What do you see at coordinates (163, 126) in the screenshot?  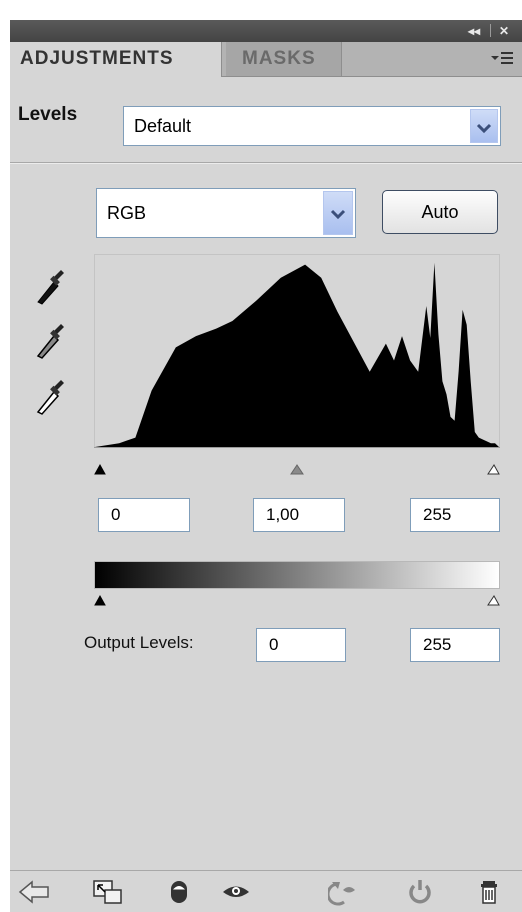 I see `preset-value: Default` at bounding box center [163, 126].